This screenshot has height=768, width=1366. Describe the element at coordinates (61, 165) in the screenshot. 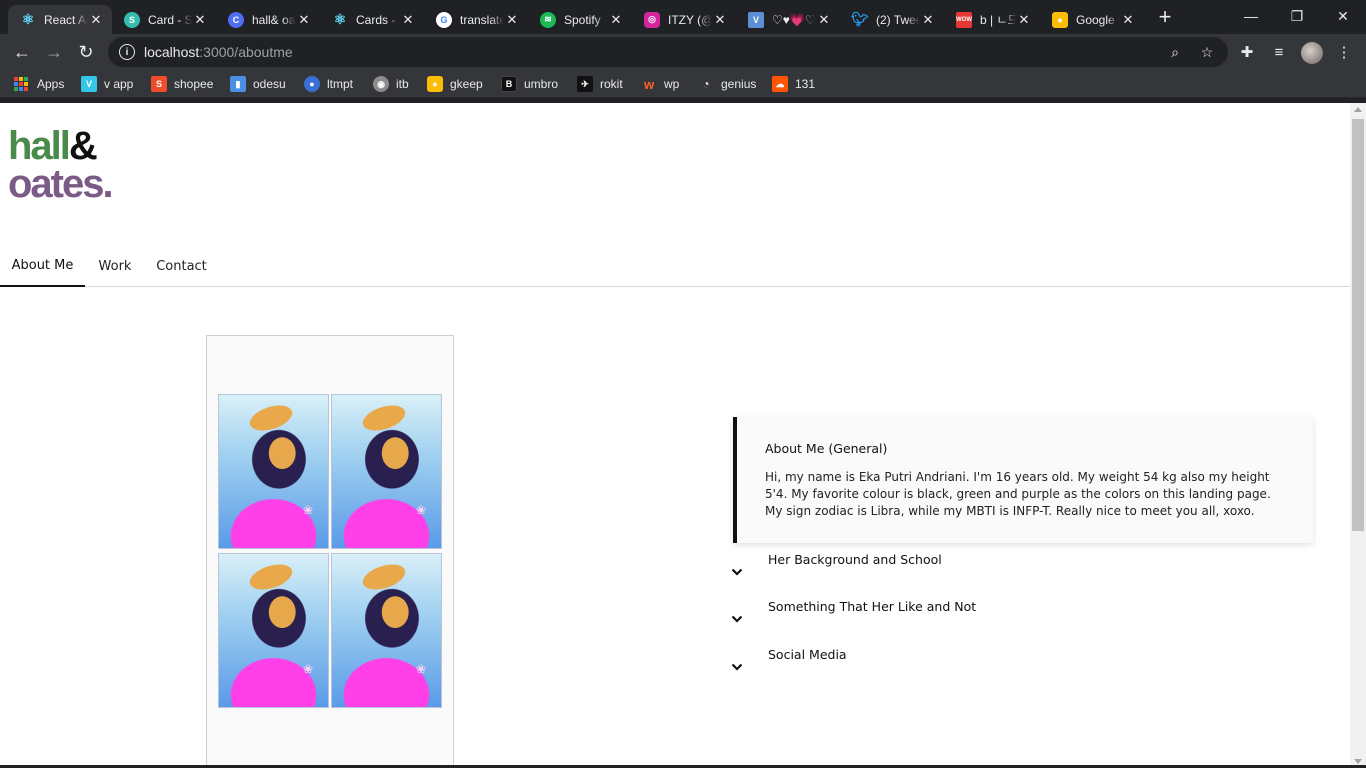

I see `site-logo: hall& oates.` at that location.